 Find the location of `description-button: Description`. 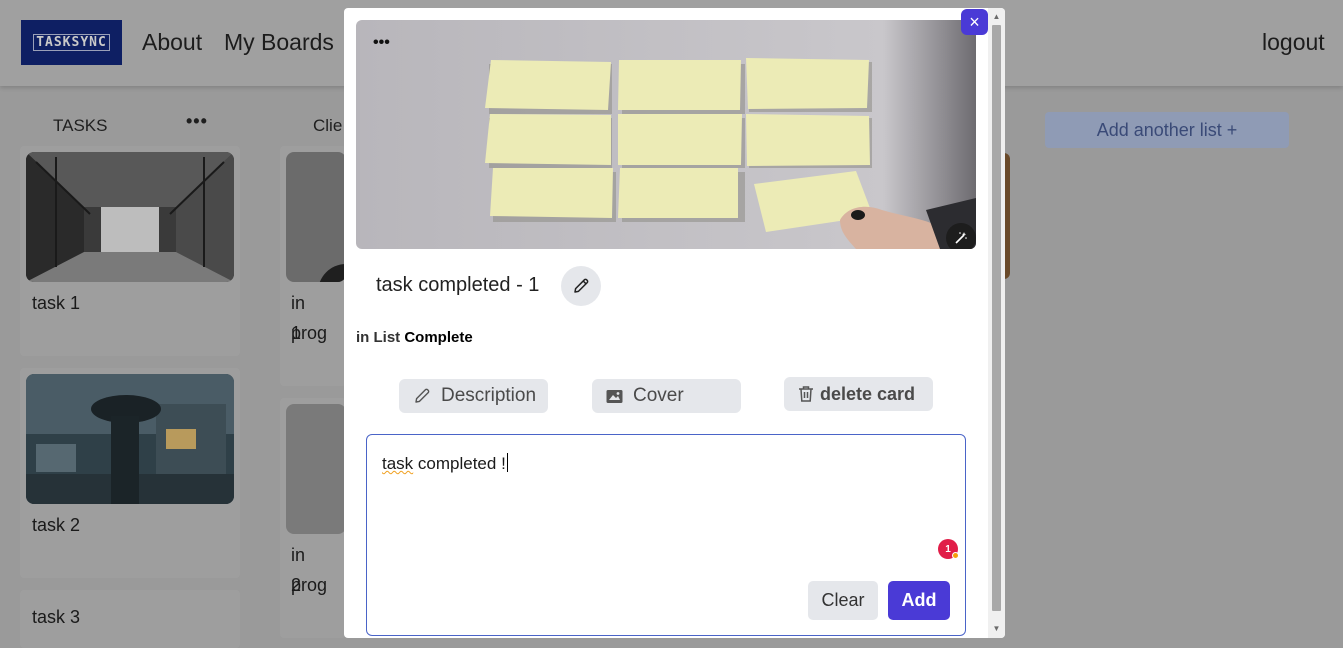

description-button: Description is located at coordinates (473, 396).